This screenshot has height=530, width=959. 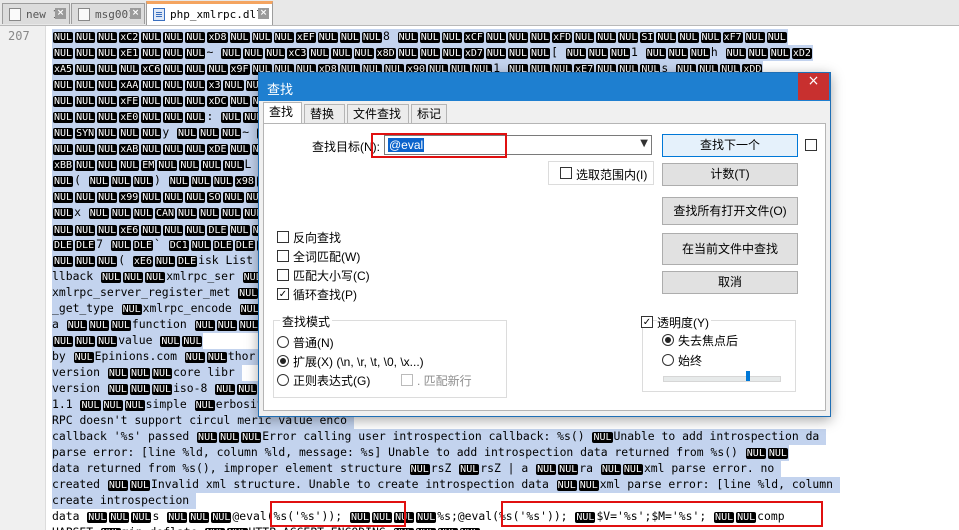 I want to click on in-selection-checkbox, so click(x=566, y=173).